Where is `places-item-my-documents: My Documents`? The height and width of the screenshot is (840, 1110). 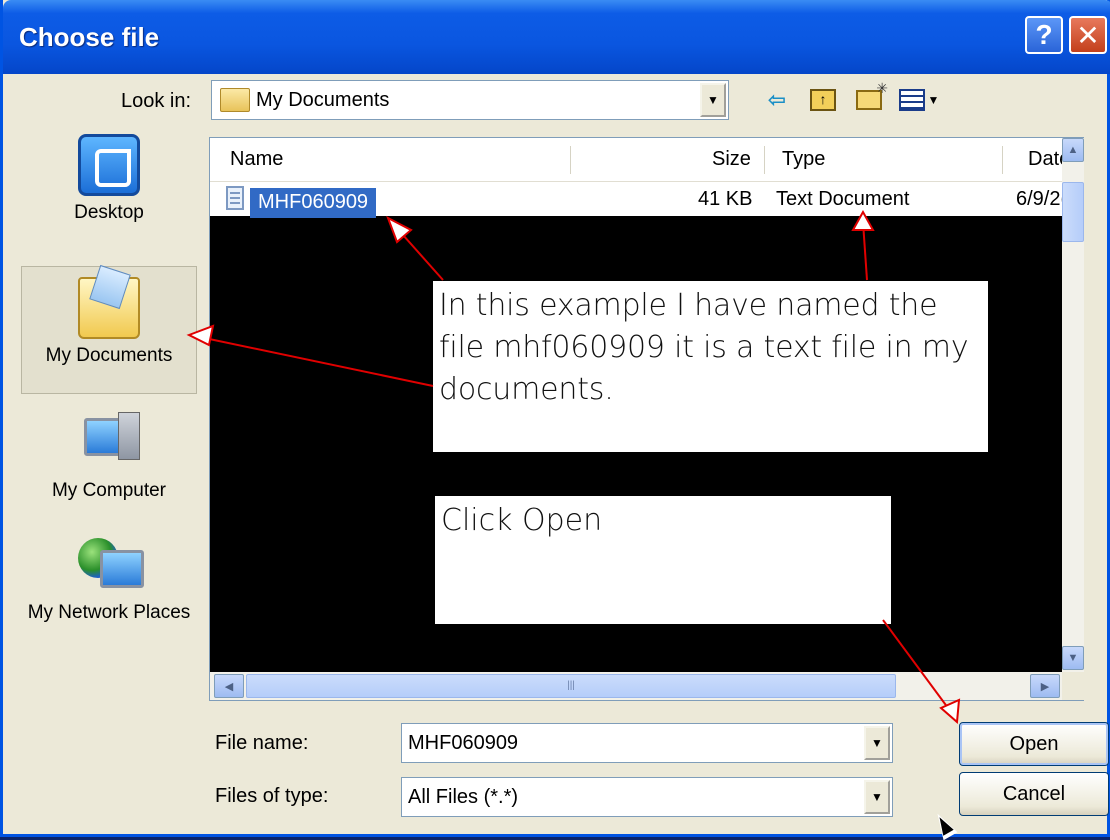
places-item-my-documents: My Documents is located at coordinates (109, 330).